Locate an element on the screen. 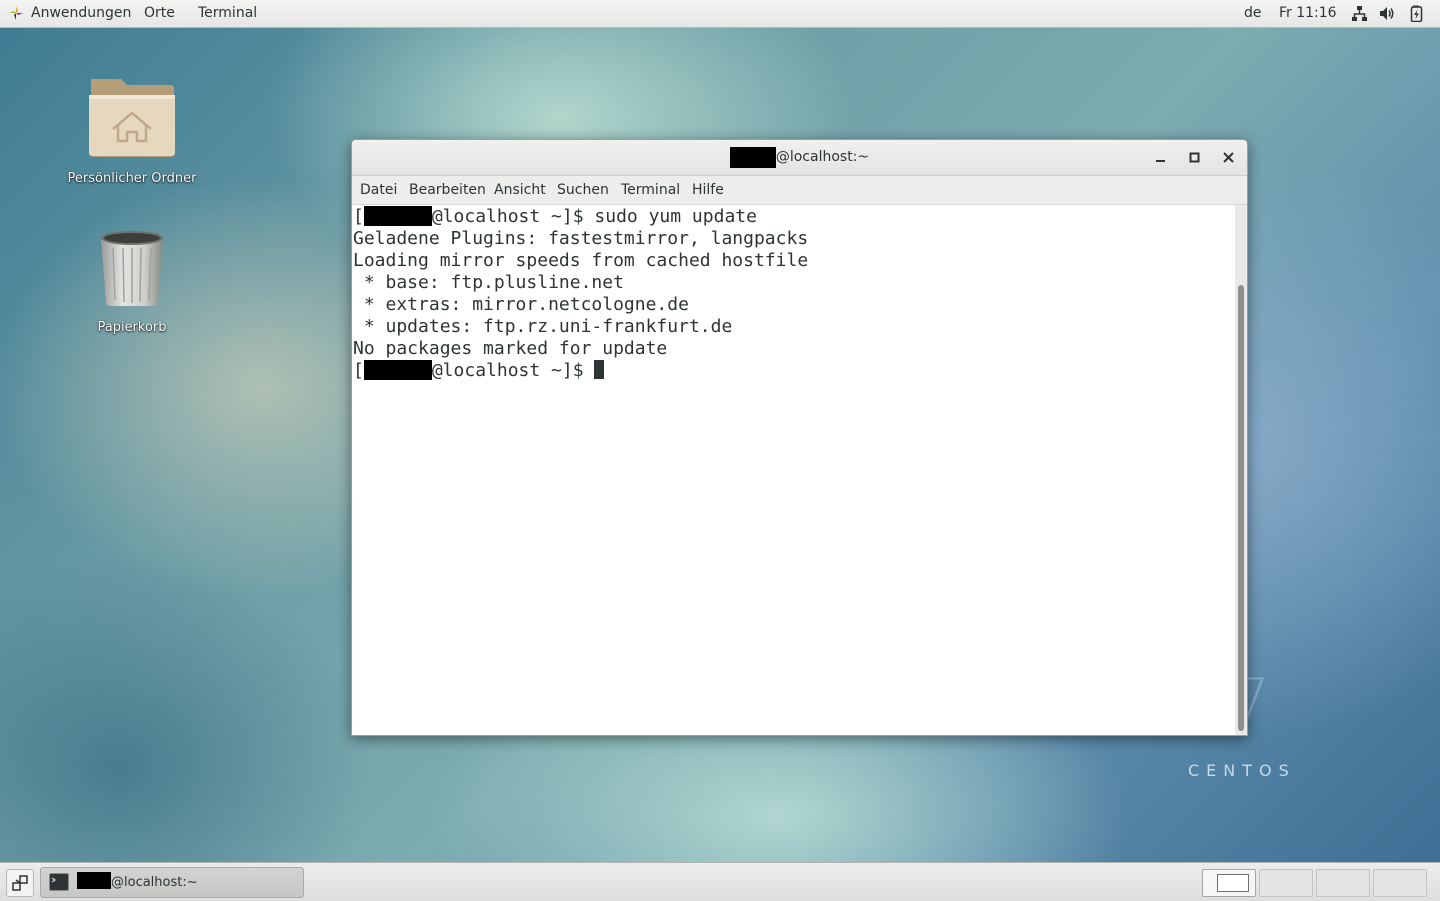 This screenshot has height=901, width=1440. menu-terminal-window: Terminal is located at coordinates (650, 190).